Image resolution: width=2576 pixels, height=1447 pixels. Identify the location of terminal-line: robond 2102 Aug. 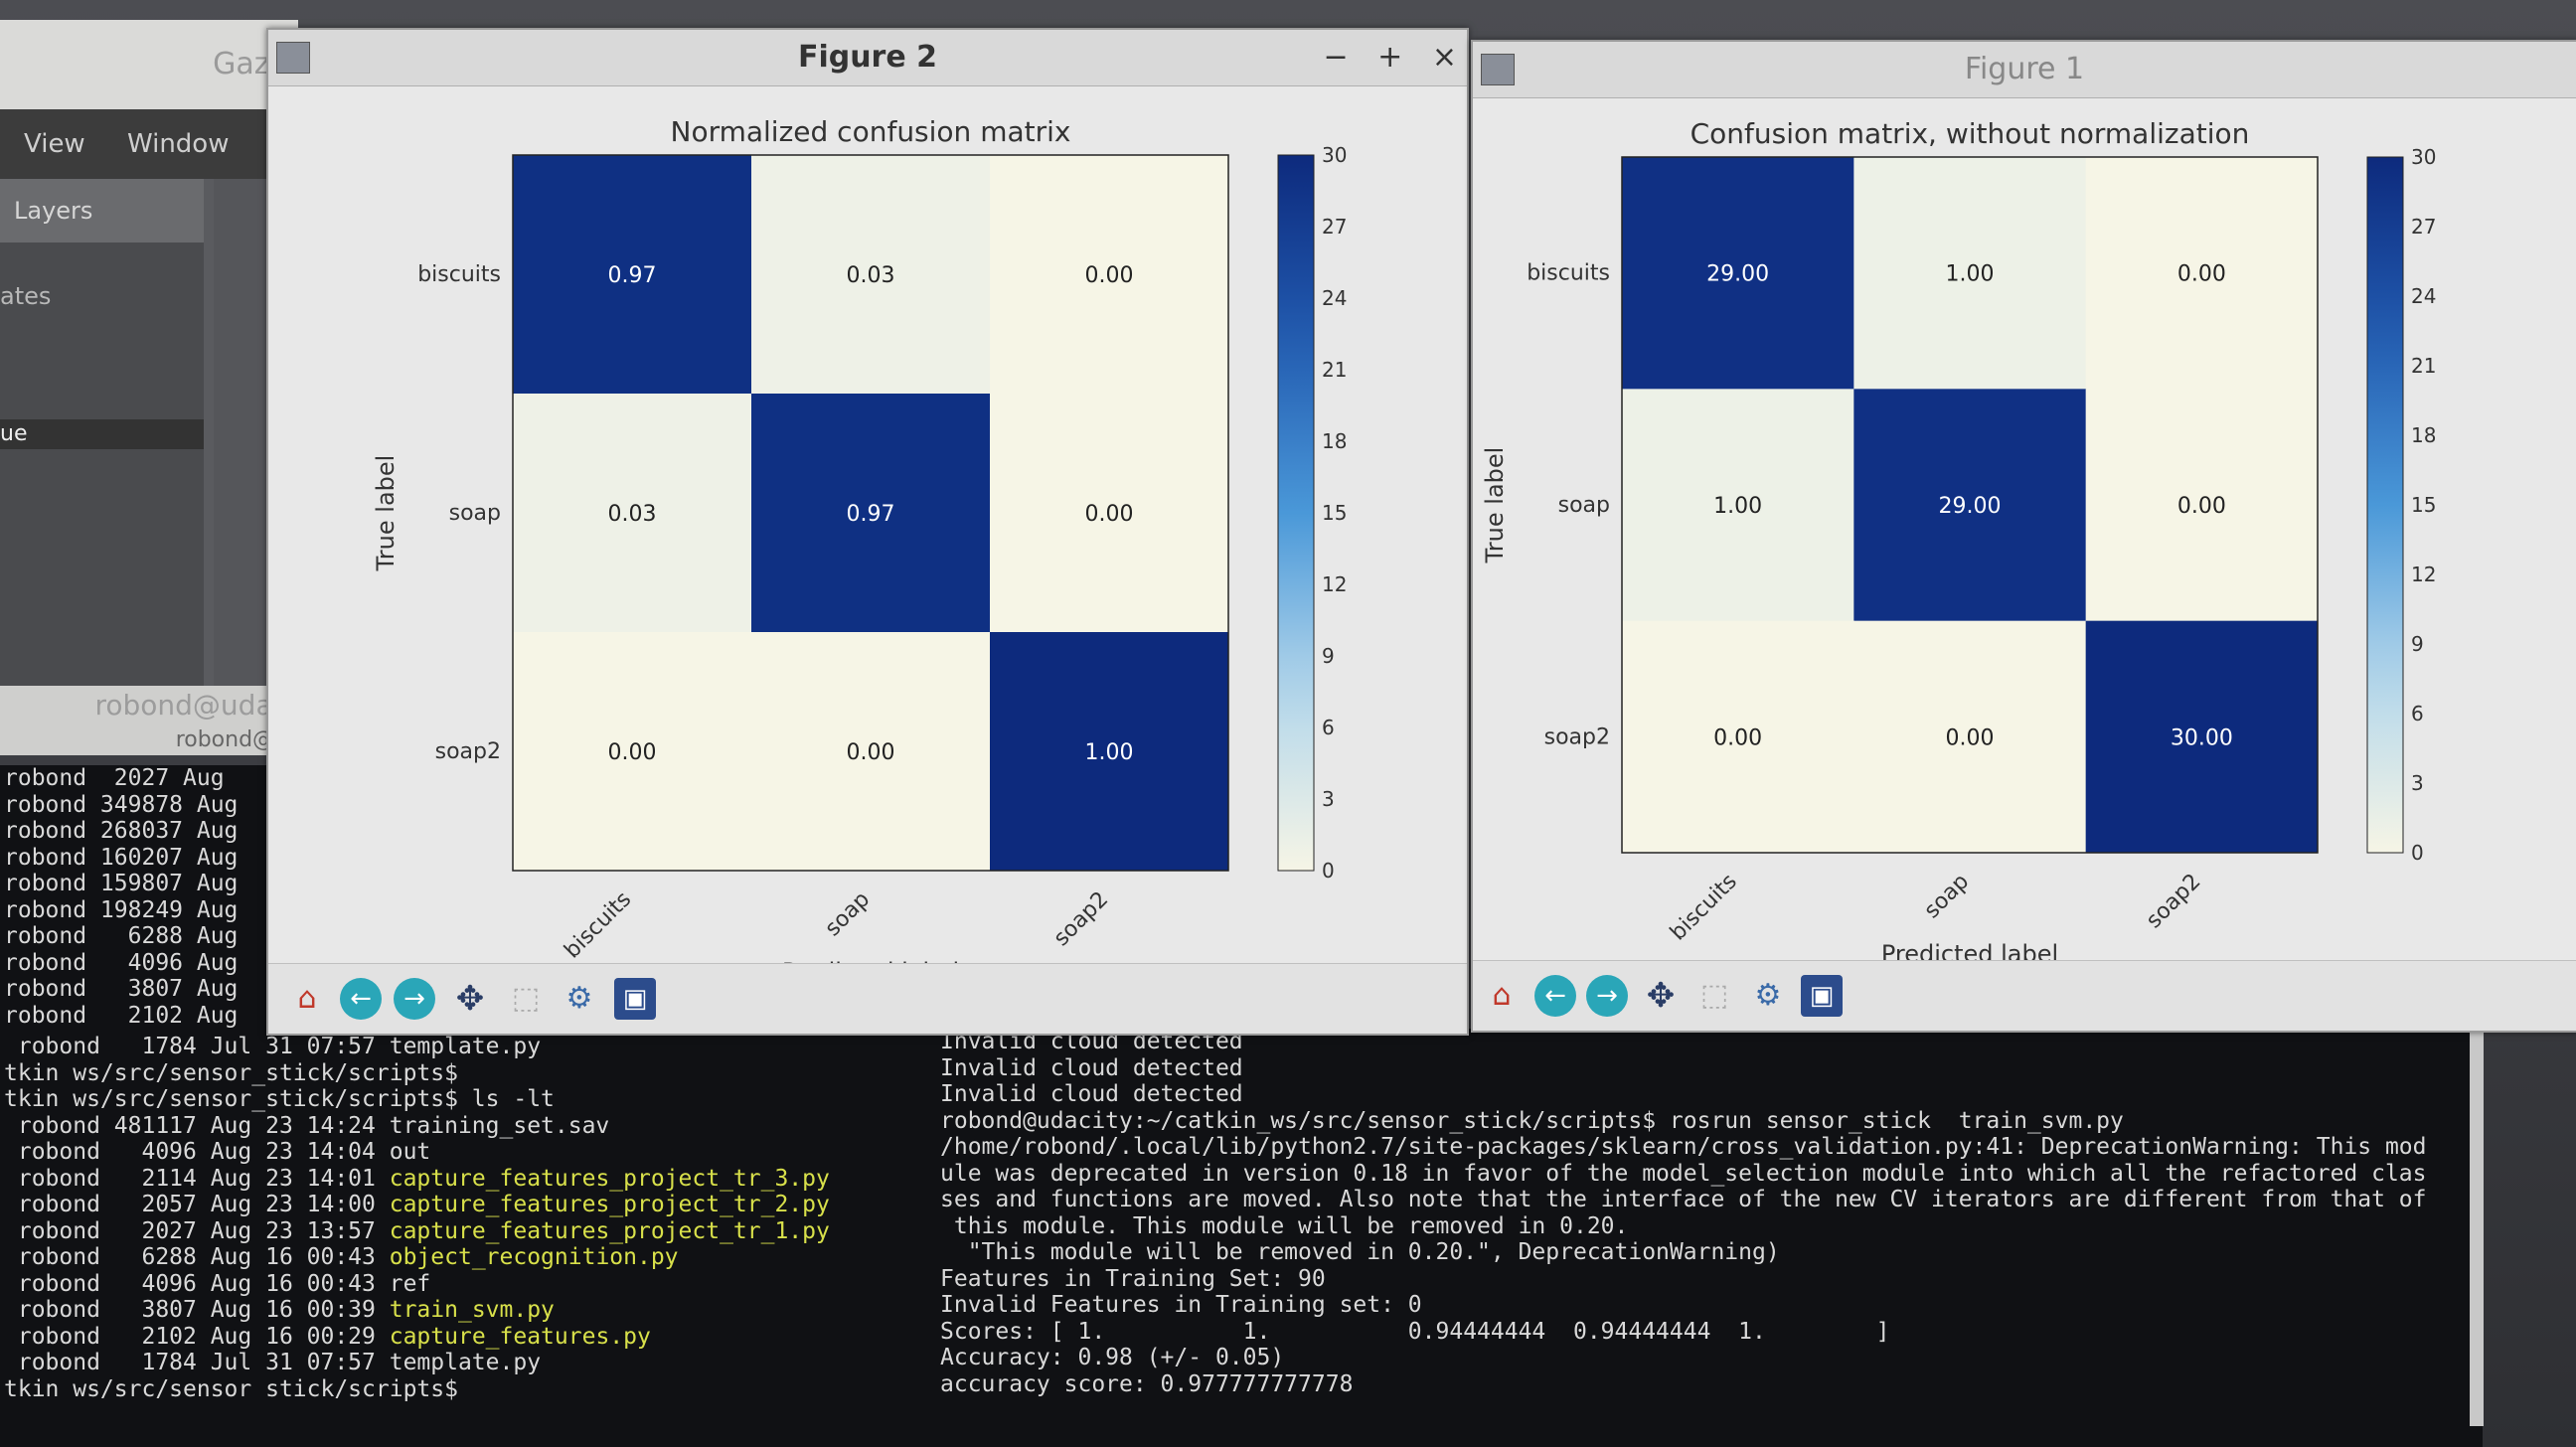
(121, 1016).